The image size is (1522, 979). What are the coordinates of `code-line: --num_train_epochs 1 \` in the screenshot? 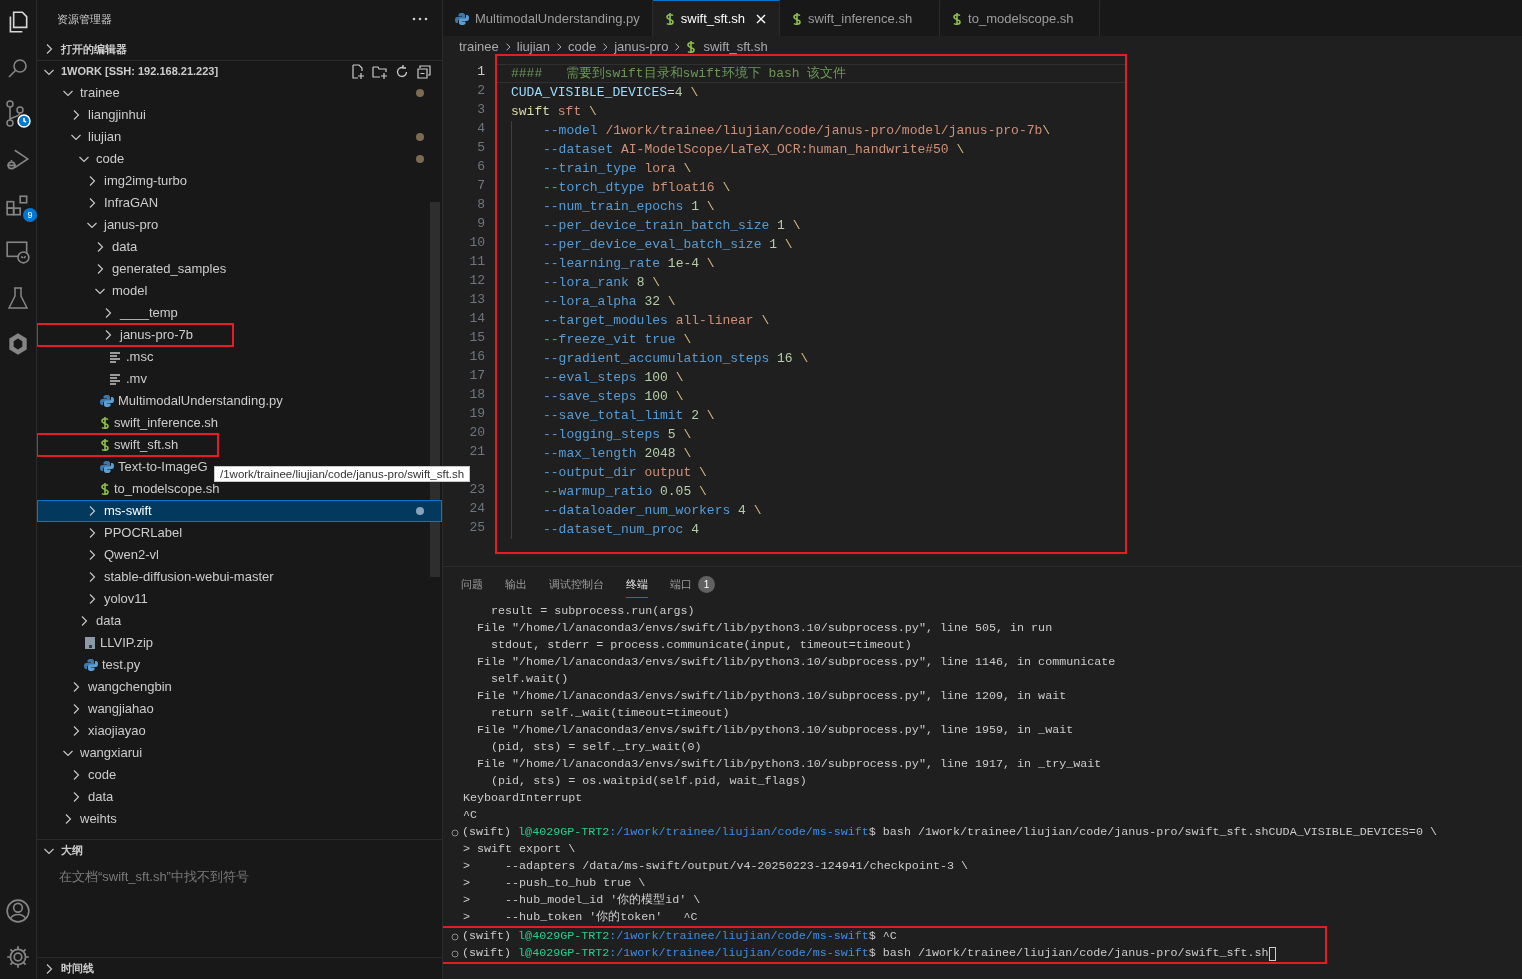 It's located at (613, 206).